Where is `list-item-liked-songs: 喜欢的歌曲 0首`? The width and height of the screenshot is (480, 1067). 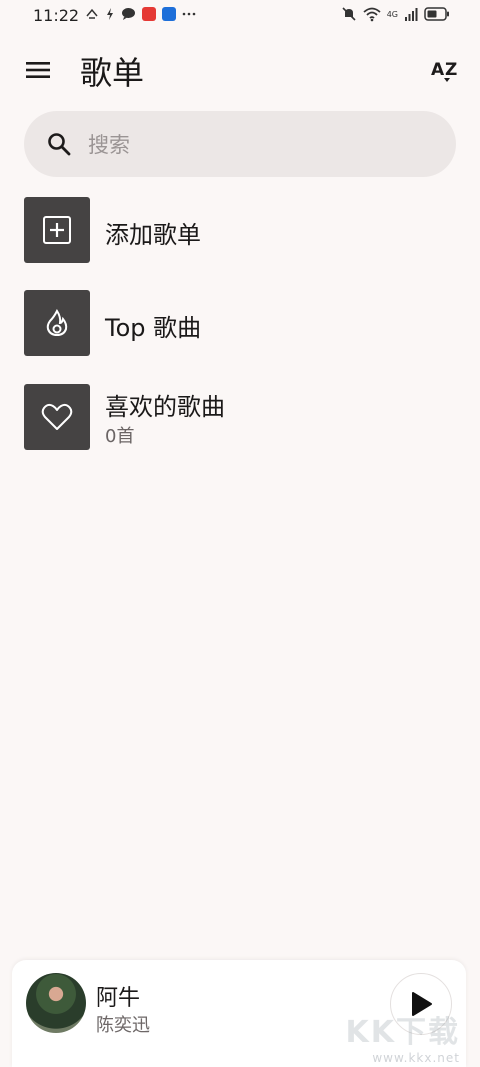
list-item-liked-songs: 喜欢的歌曲 0首 is located at coordinates (240, 418).